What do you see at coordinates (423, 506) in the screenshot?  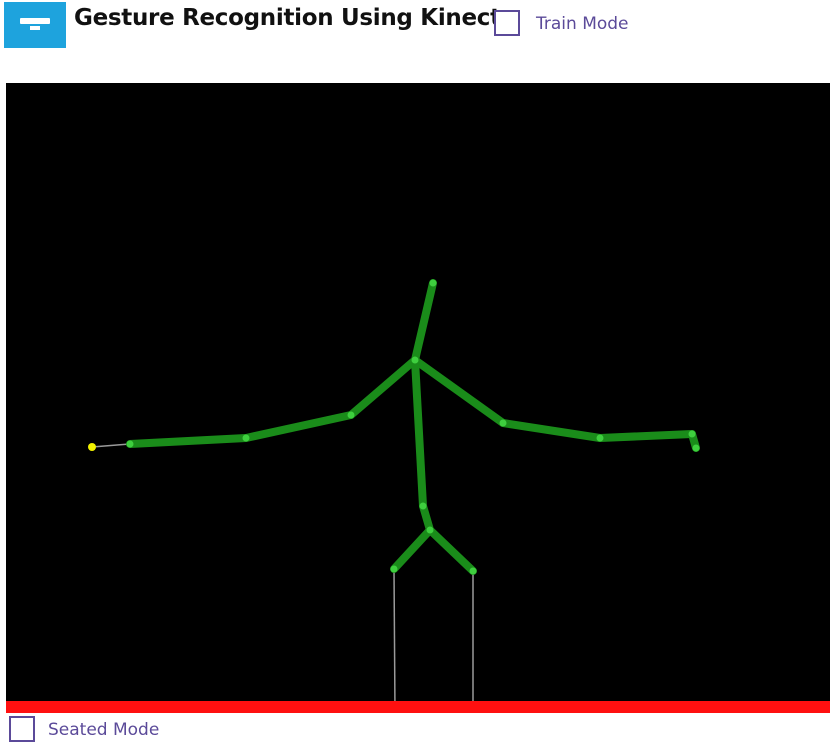 I see `joint-spine` at bounding box center [423, 506].